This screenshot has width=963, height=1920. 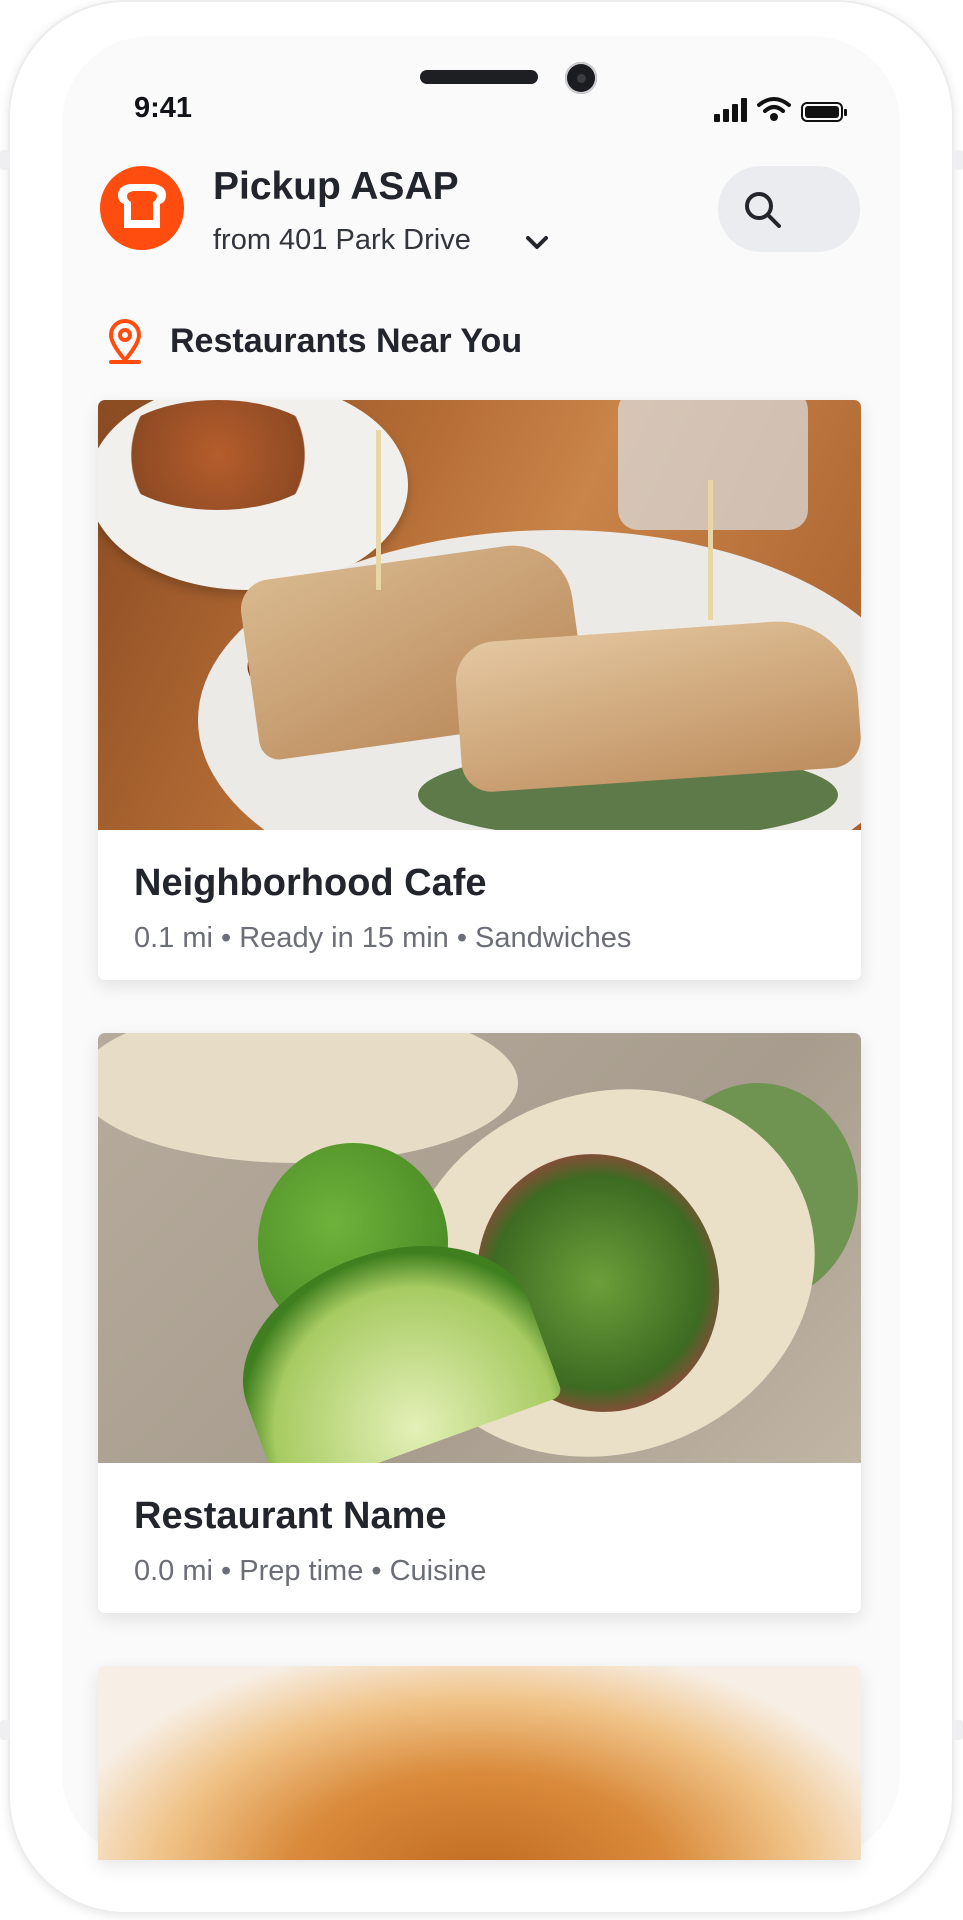 What do you see at coordinates (336, 187) in the screenshot?
I see `pickup-title: Pickup ASAP` at bounding box center [336, 187].